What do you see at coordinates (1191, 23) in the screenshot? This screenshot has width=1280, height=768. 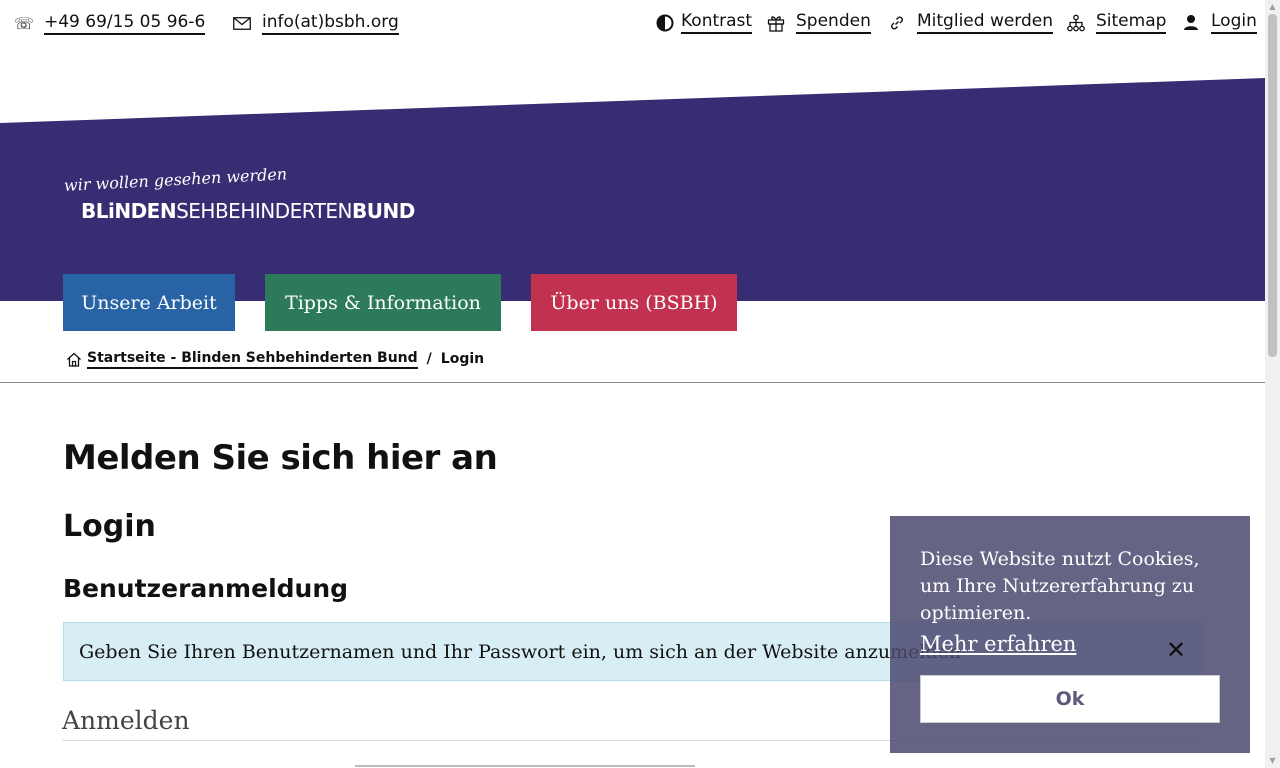 I see `user-icon` at bounding box center [1191, 23].